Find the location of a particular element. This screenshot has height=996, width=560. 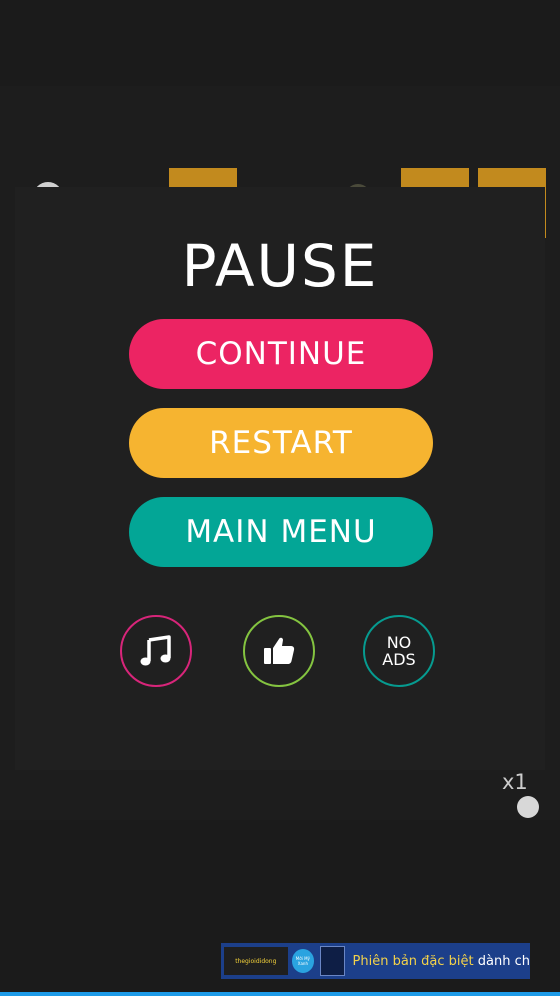

thumbs-up-icon is located at coordinates (279, 650).